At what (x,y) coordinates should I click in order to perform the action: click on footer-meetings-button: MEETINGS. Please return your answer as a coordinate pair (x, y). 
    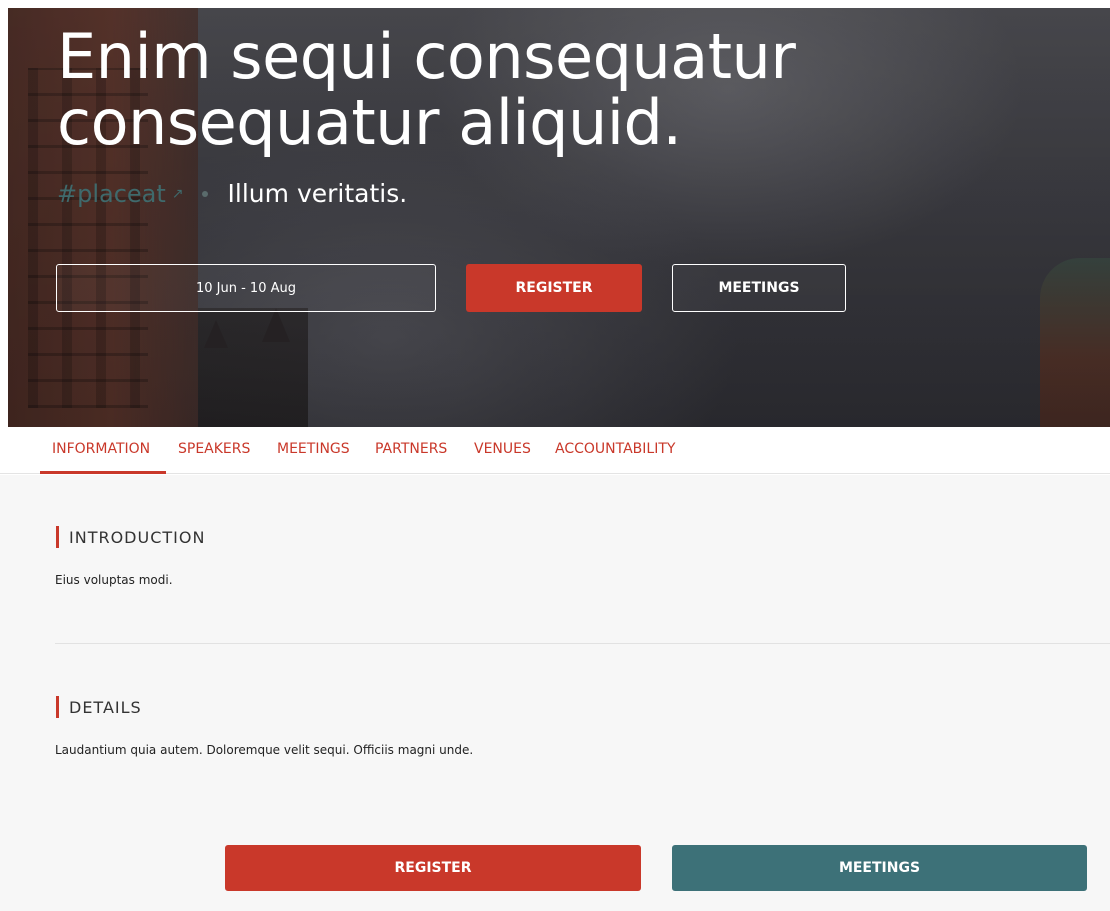
    Looking at the image, I should click on (879, 868).